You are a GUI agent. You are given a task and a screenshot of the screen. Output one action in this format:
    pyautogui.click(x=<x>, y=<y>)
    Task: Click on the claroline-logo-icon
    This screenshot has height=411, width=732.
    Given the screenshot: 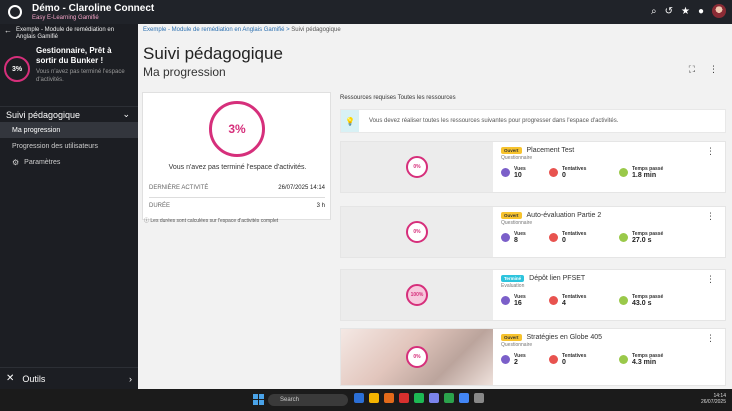 What is the action you would take?
    pyautogui.click(x=15, y=12)
    